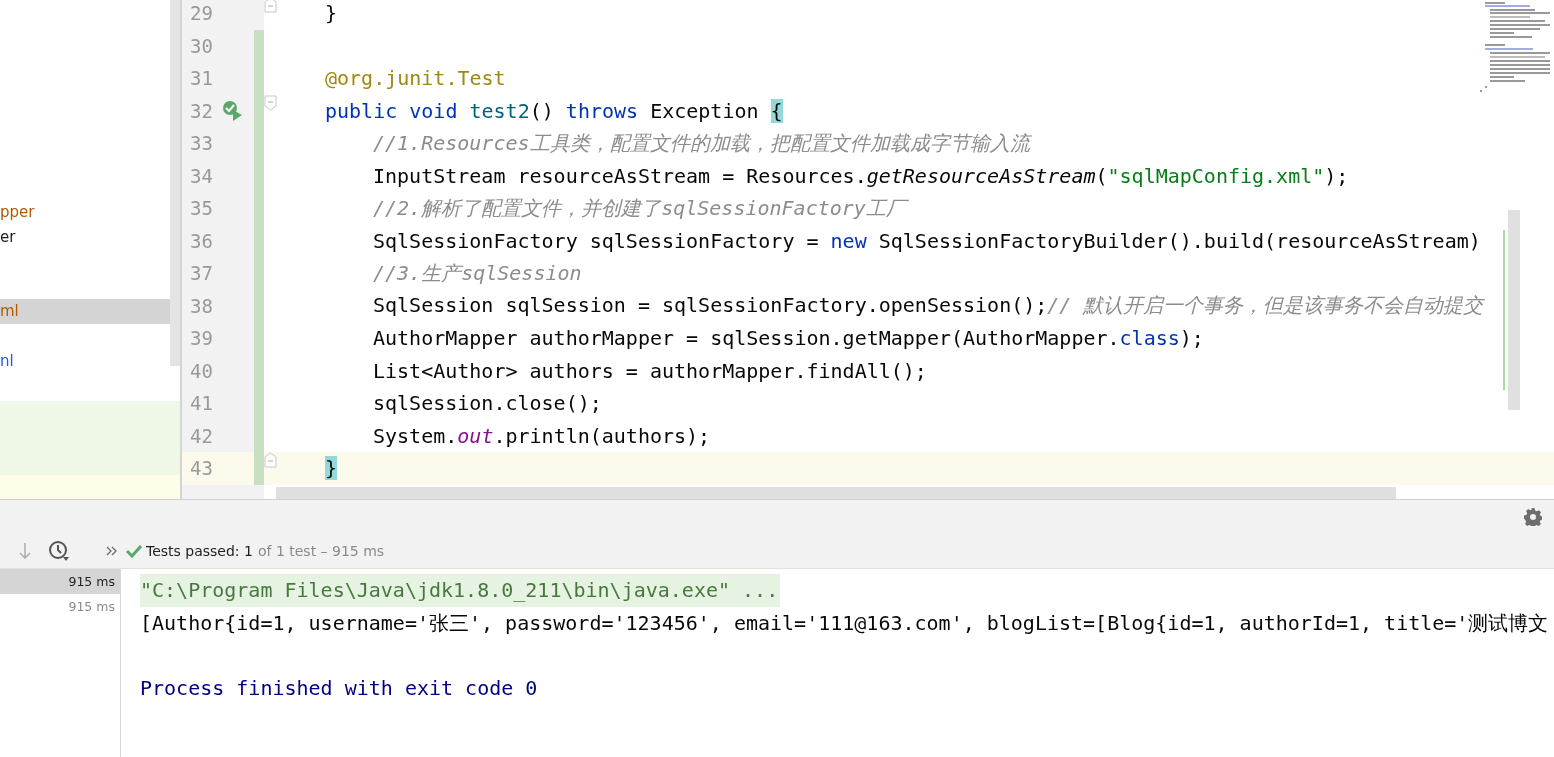 This screenshot has width=1554, height=757. What do you see at coordinates (201, 78) in the screenshot?
I see `line-number: 31` at bounding box center [201, 78].